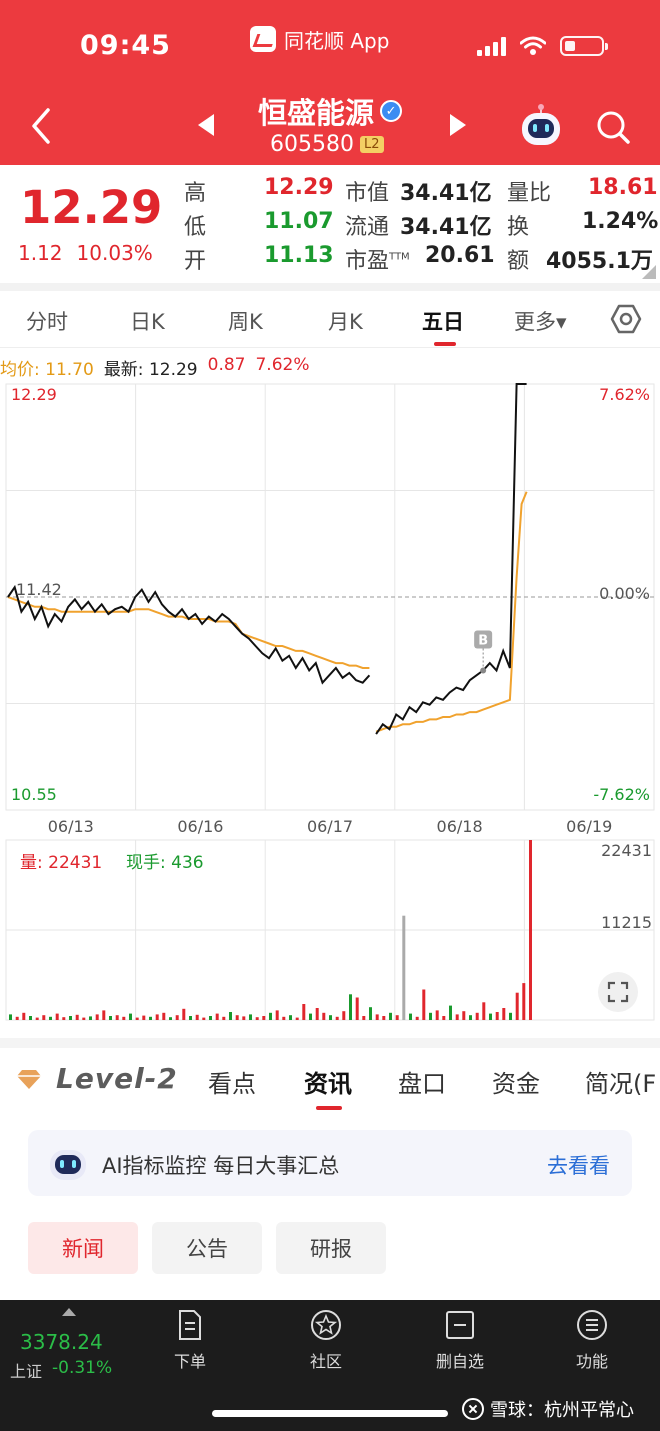 The height and width of the screenshot is (1431, 660). Describe the element at coordinates (83, 1248) in the screenshot. I see `subtab-news: 新闻` at that location.